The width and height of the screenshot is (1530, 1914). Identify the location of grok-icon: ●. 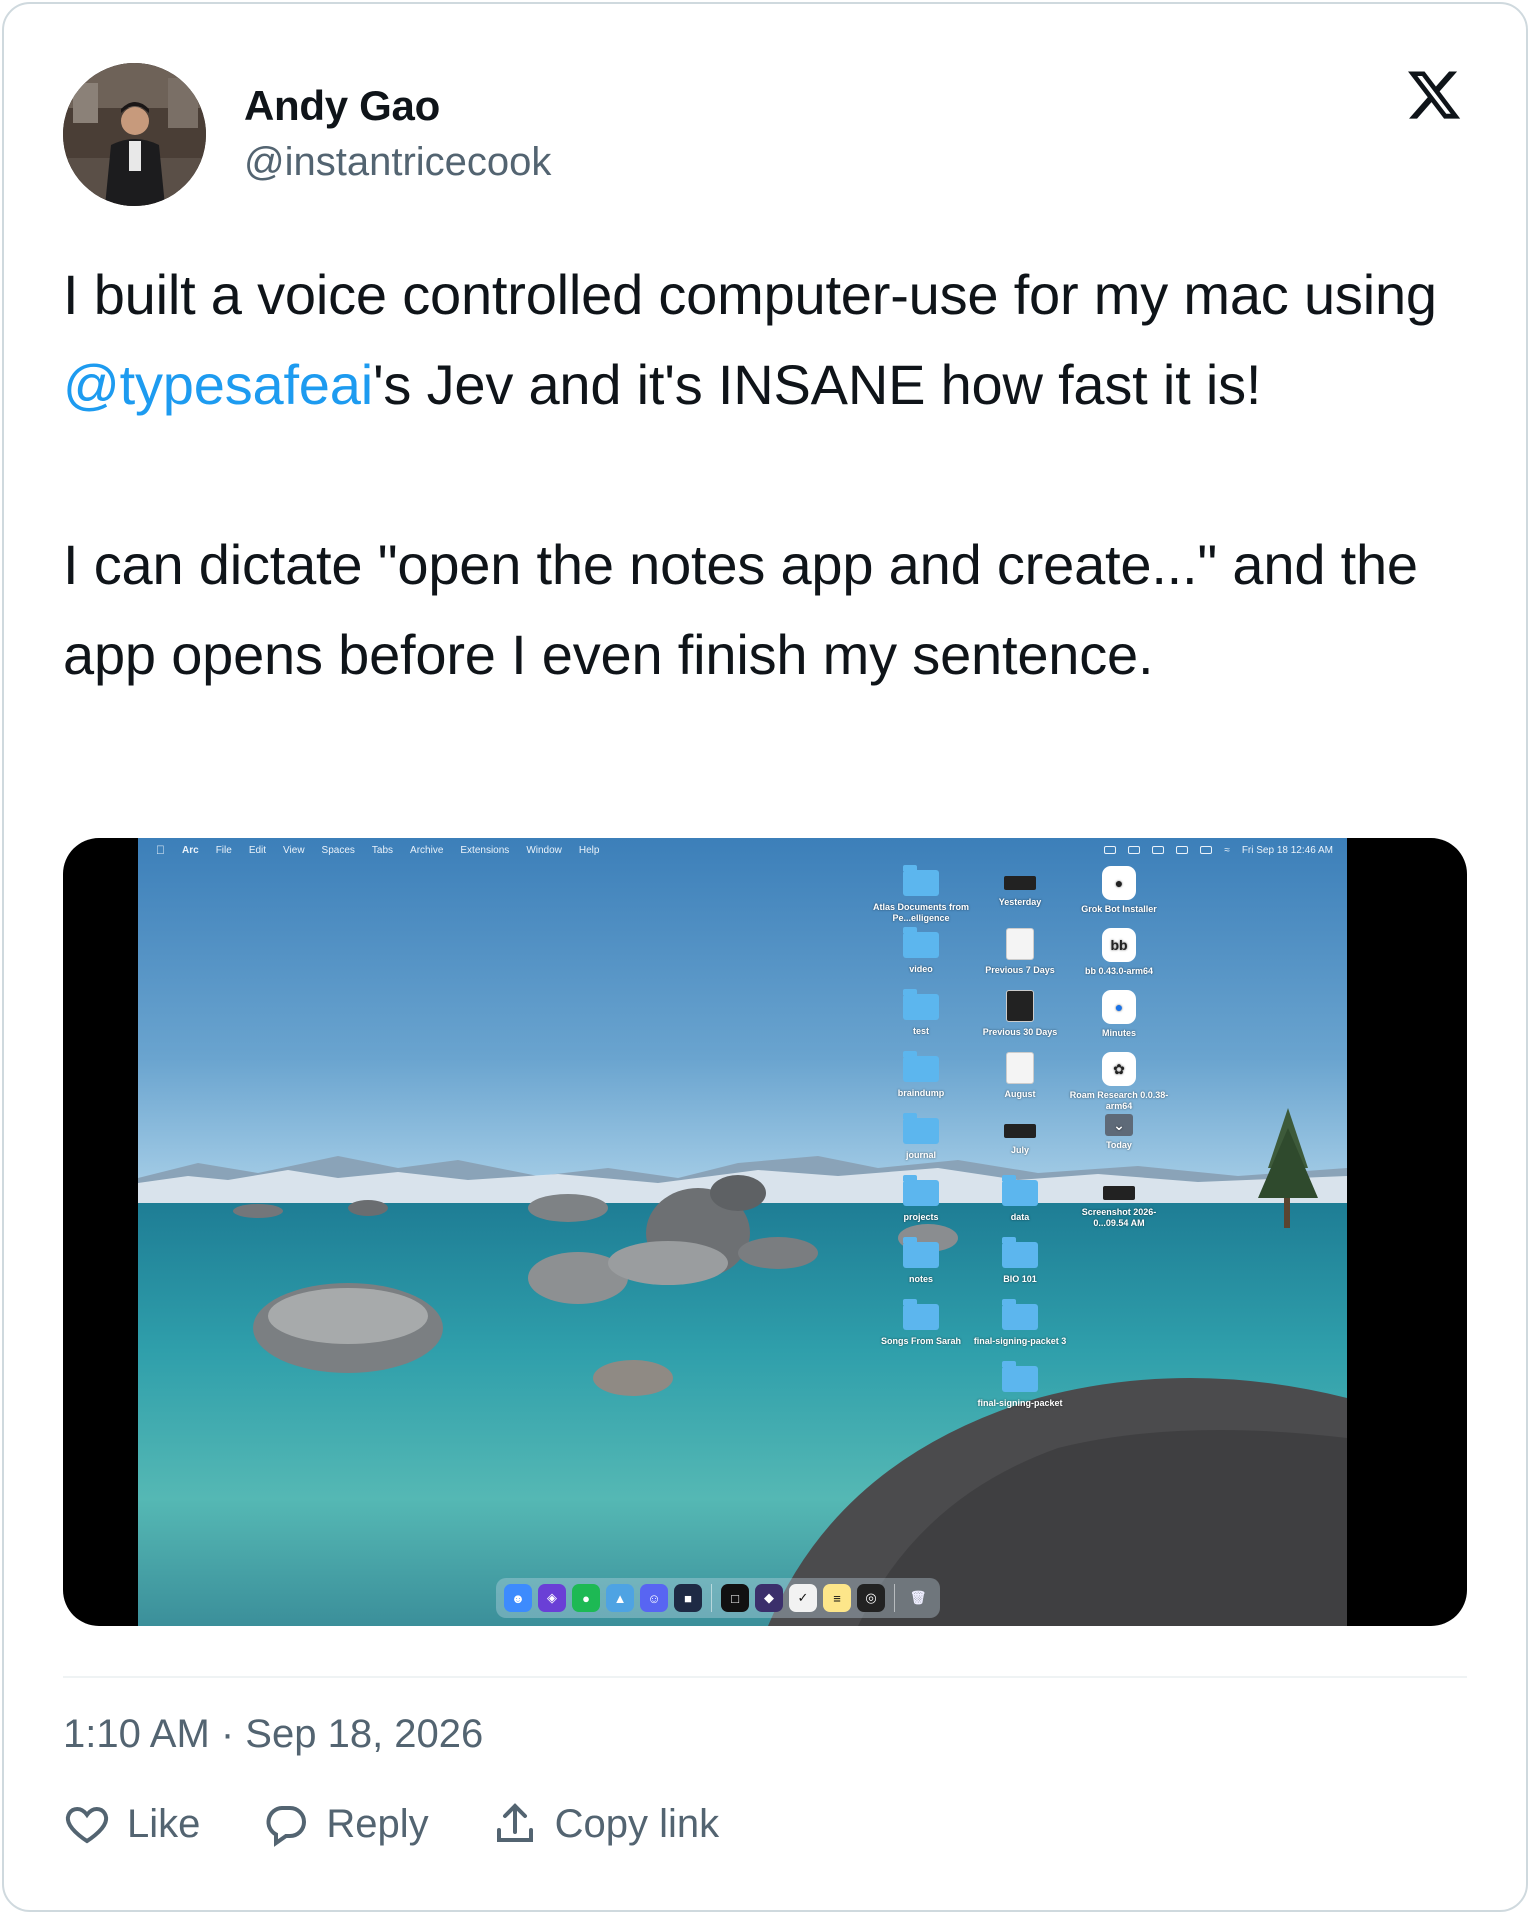
(1119, 883).